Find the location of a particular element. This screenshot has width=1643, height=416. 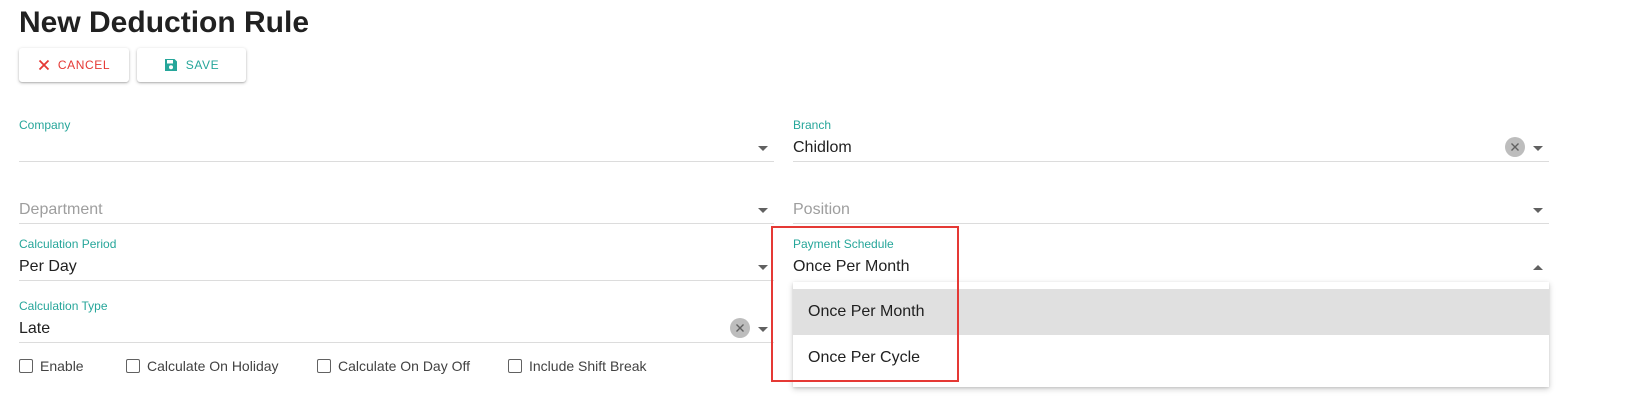

branch-label: Branch is located at coordinates (812, 125).